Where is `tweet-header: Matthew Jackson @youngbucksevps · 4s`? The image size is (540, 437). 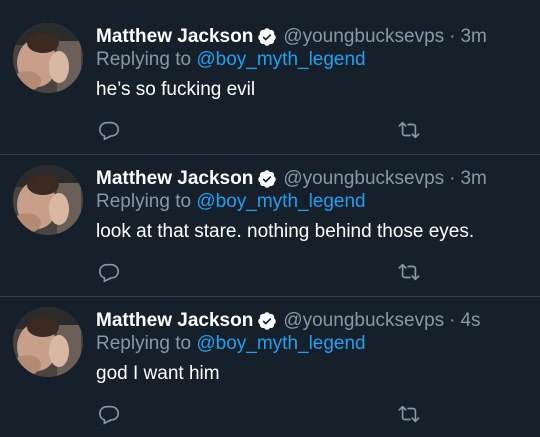 tweet-header: Matthew Jackson @youngbucksevps · 4s is located at coordinates (288, 321).